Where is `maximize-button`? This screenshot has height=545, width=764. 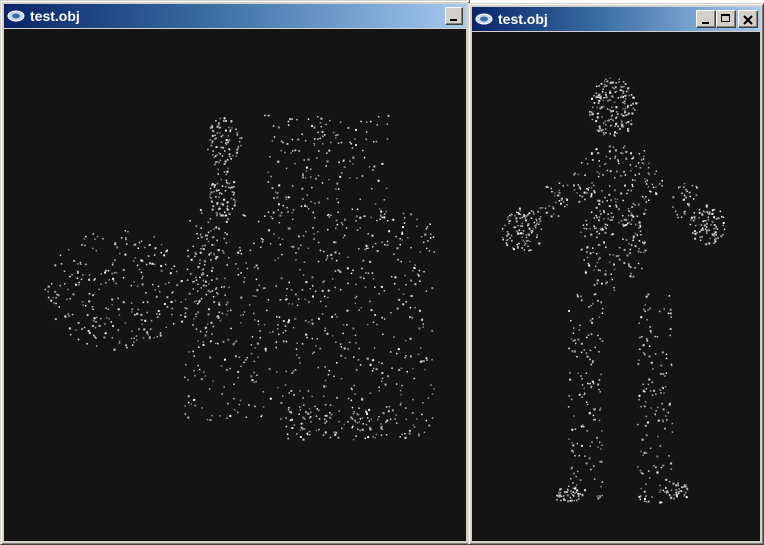 maximize-button is located at coordinates (726, 19).